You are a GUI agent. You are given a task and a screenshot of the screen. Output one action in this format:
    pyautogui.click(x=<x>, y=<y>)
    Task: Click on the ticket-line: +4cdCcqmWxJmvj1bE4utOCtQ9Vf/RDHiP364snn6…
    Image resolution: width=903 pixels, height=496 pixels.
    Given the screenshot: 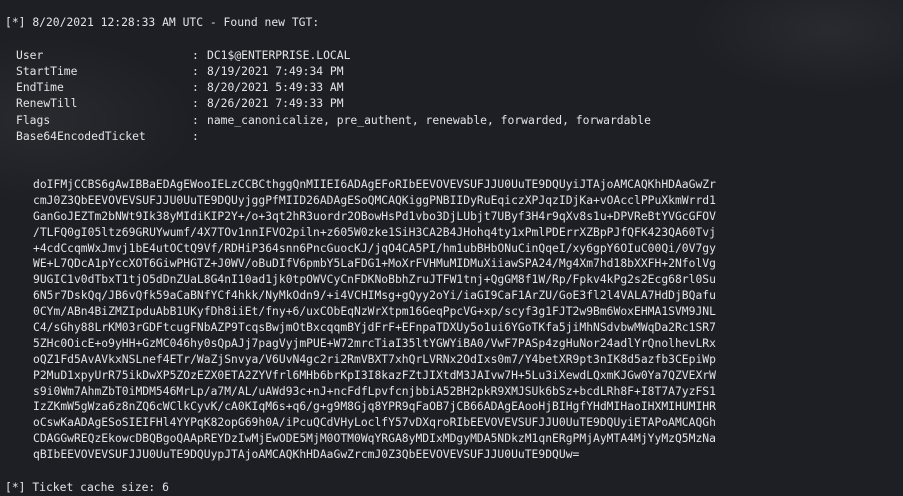 What is the action you would take?
    pyautogui.click(x=374, y=247)
    